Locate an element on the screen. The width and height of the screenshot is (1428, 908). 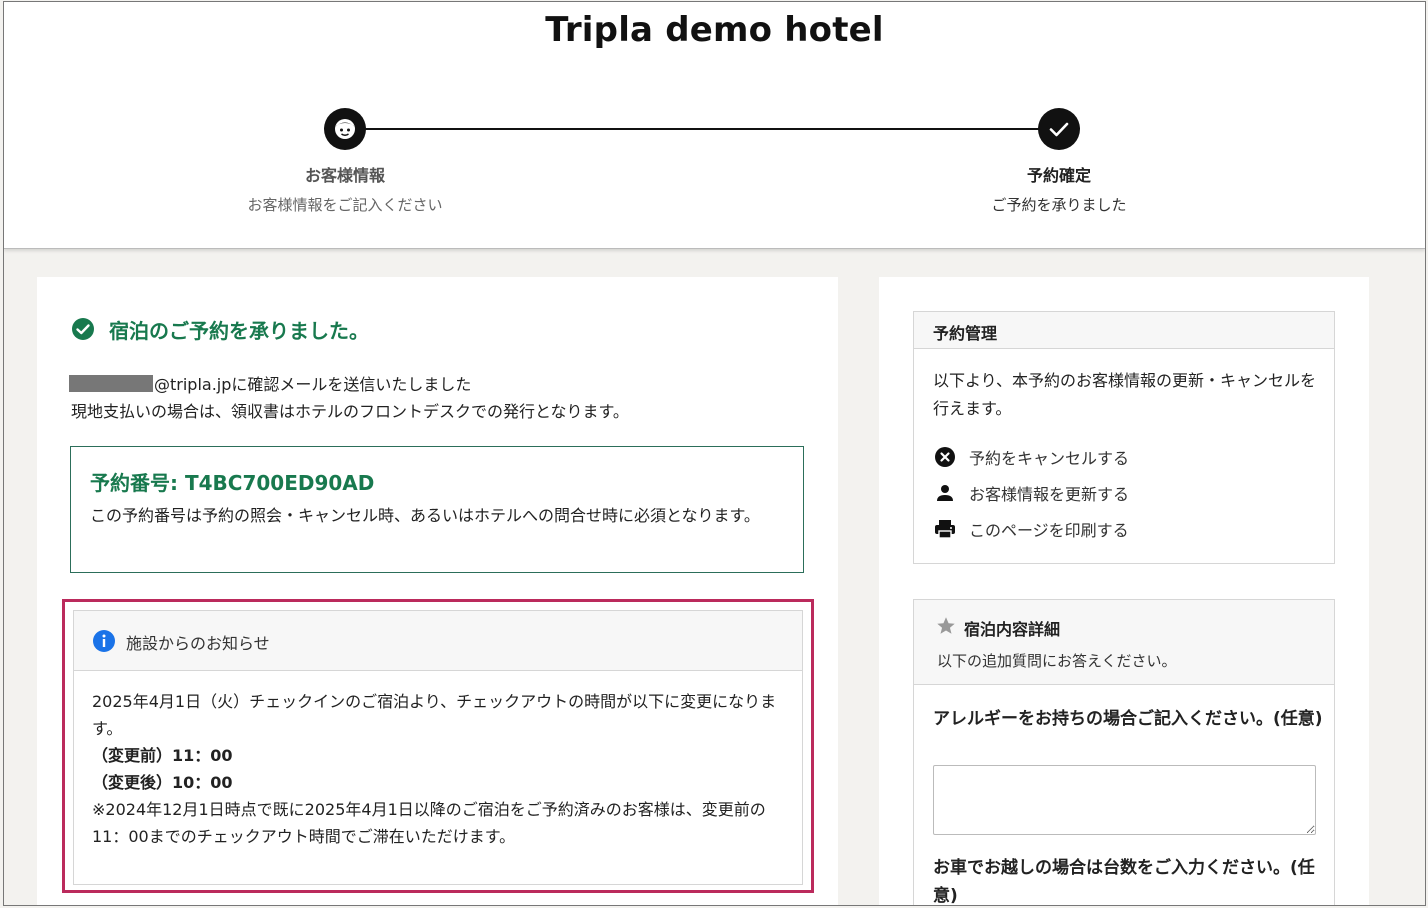
step-face-icon is located at coordinates (345, 129).